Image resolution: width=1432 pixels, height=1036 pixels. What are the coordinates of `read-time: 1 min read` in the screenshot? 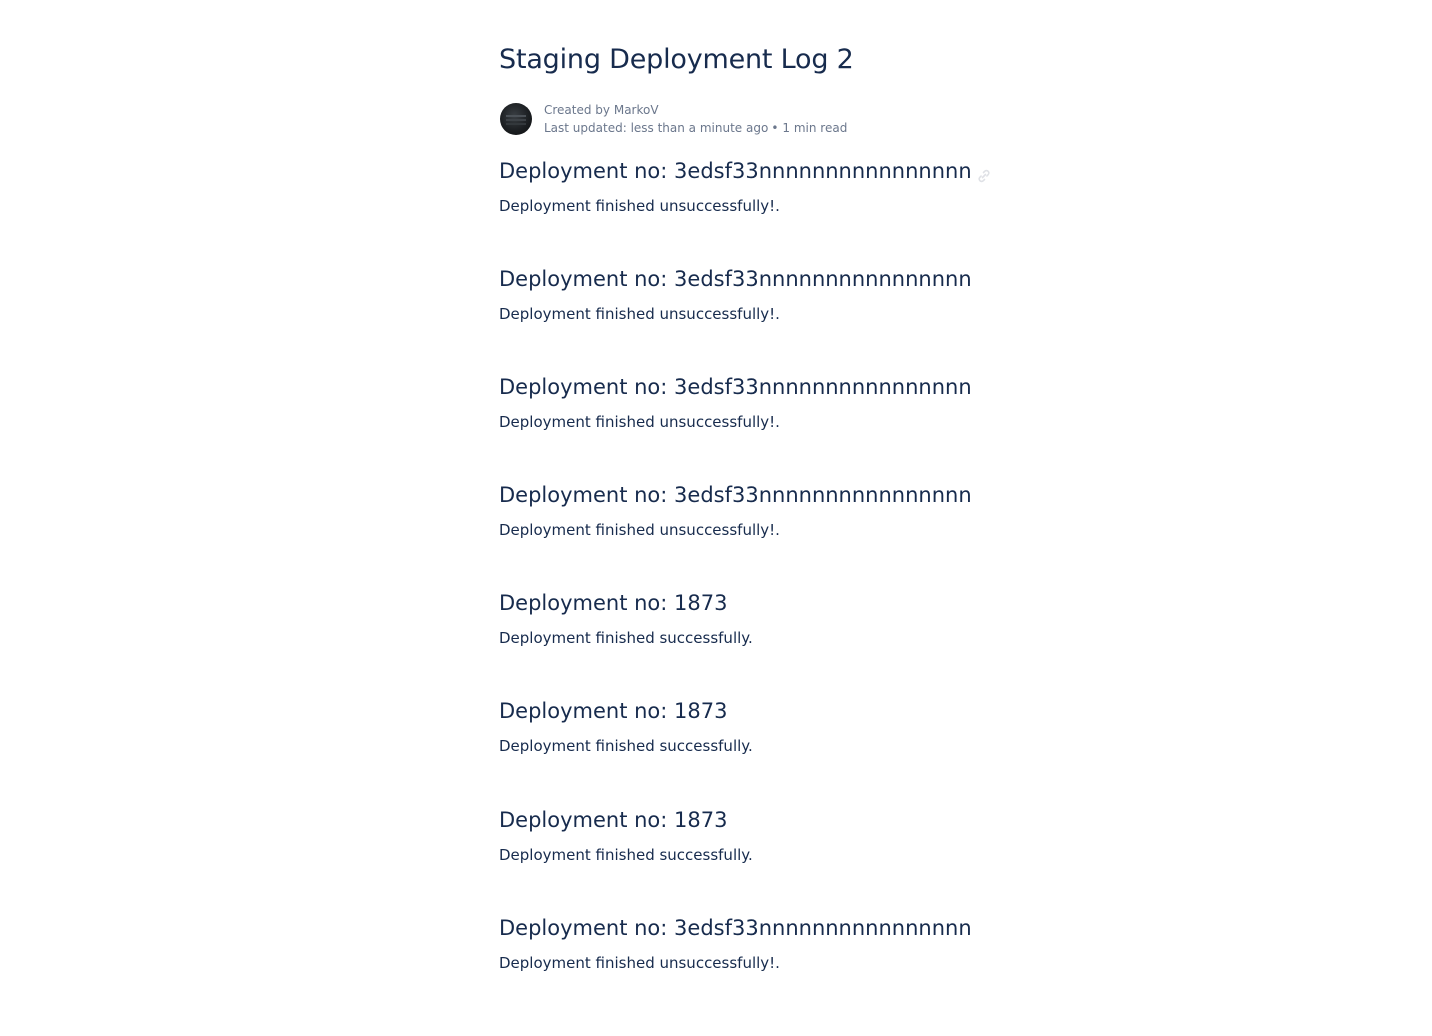 It's located at (815, 128).